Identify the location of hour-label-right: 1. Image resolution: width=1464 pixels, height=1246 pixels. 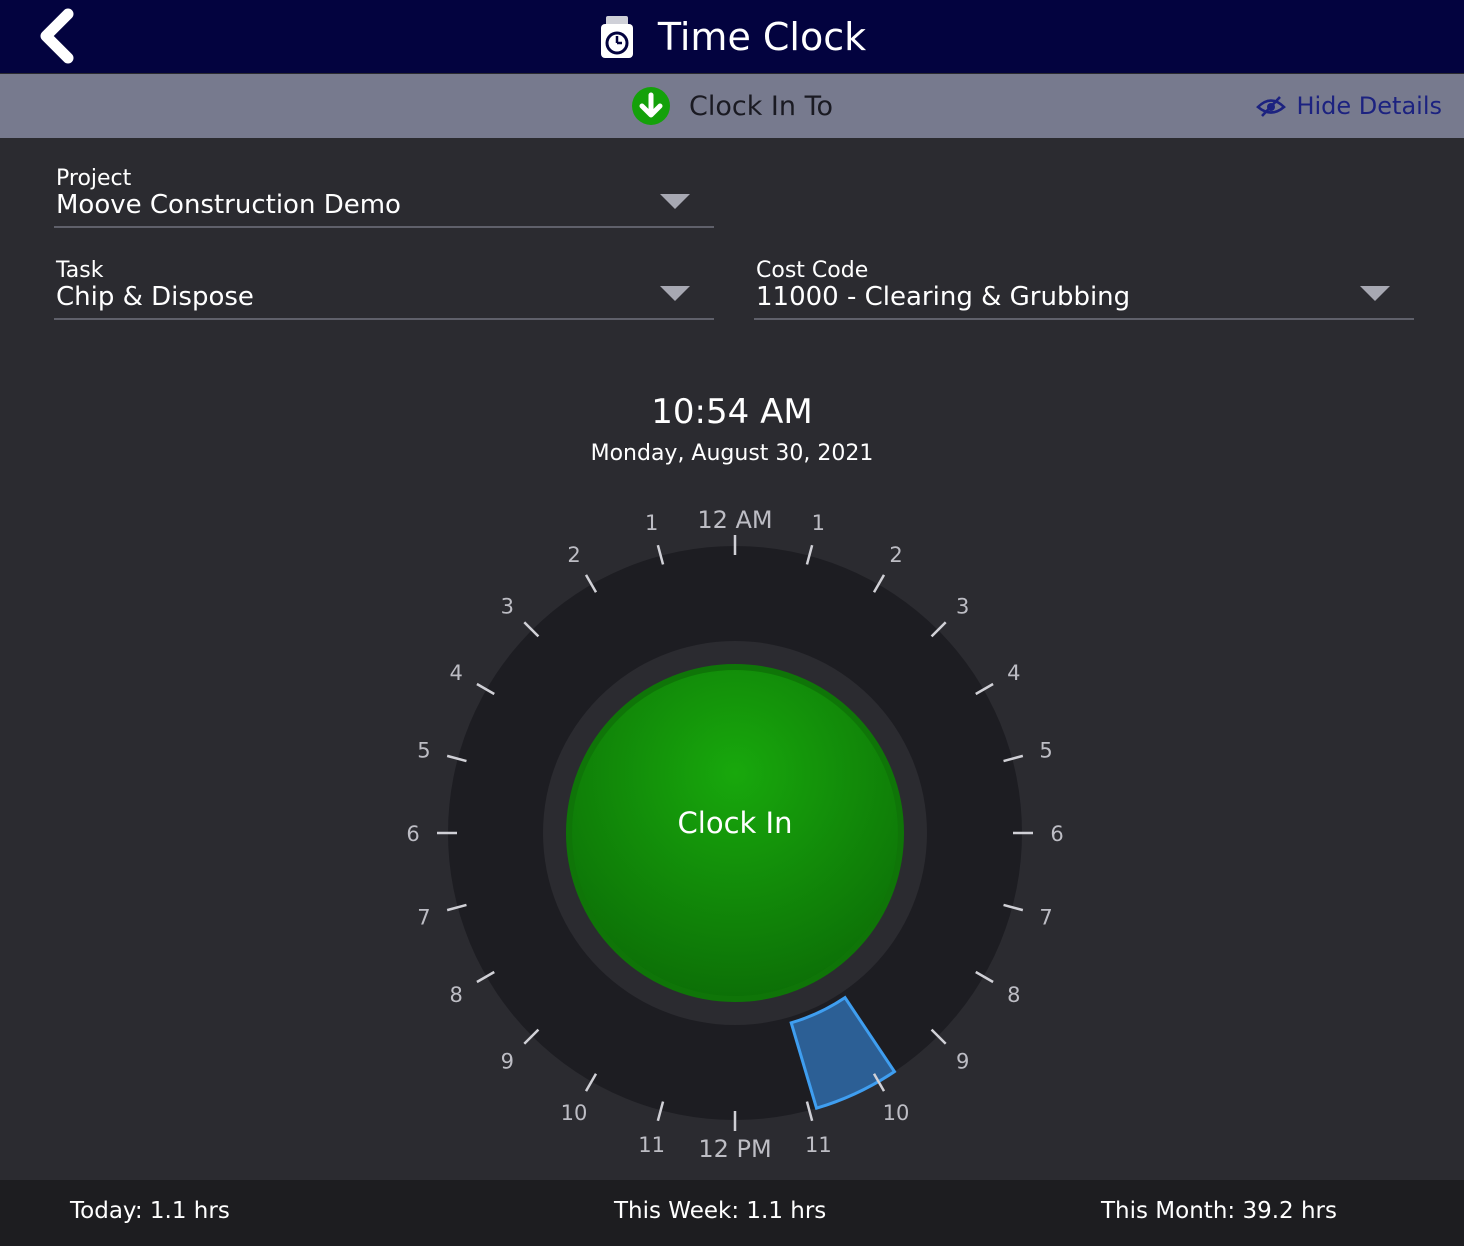
(818, 523).